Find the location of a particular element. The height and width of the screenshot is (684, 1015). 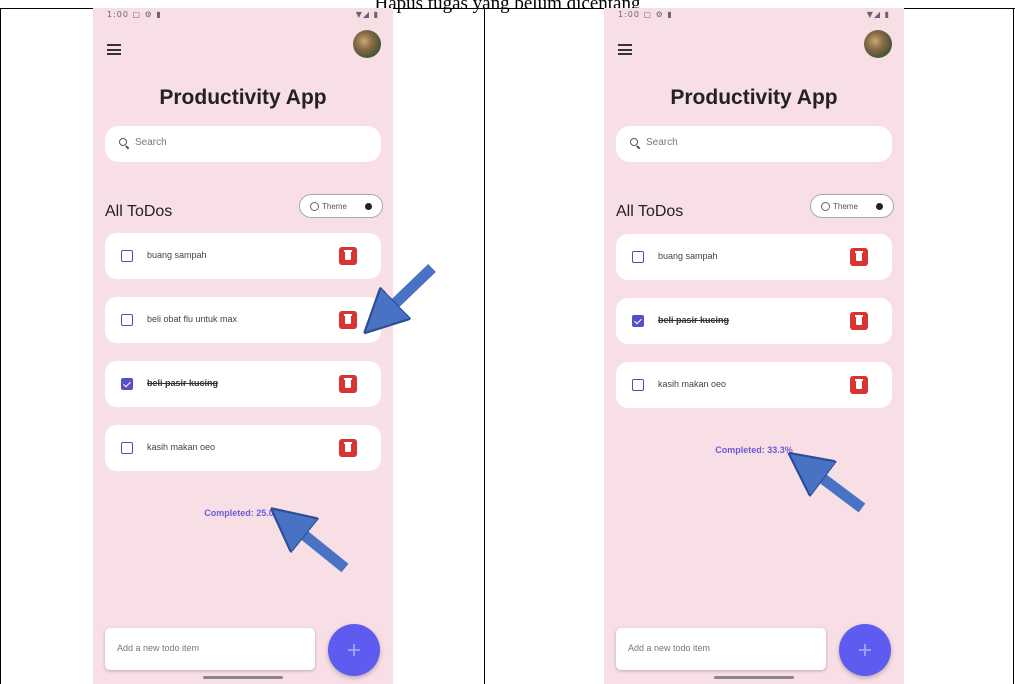

todo-label: beli obat flu untuk max is located at coordinates (192, 319).